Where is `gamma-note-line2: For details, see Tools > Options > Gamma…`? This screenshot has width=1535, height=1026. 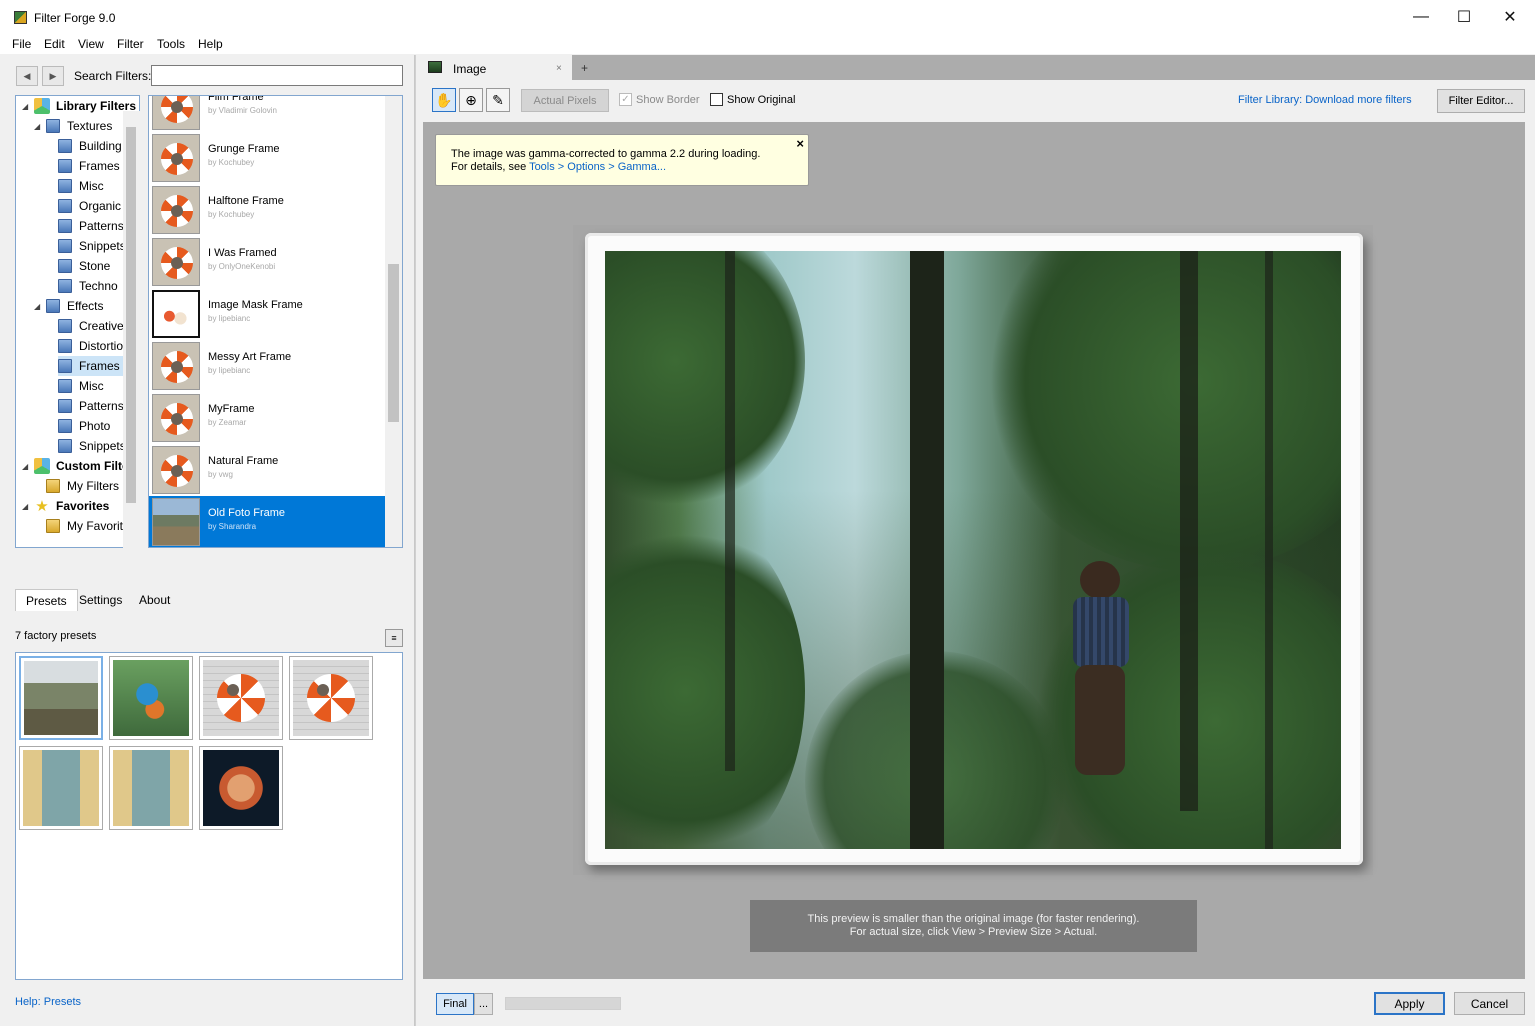 gamma-note-line2: For details, see Tools > Options > Gamma… is located at coordinates (622, 167).